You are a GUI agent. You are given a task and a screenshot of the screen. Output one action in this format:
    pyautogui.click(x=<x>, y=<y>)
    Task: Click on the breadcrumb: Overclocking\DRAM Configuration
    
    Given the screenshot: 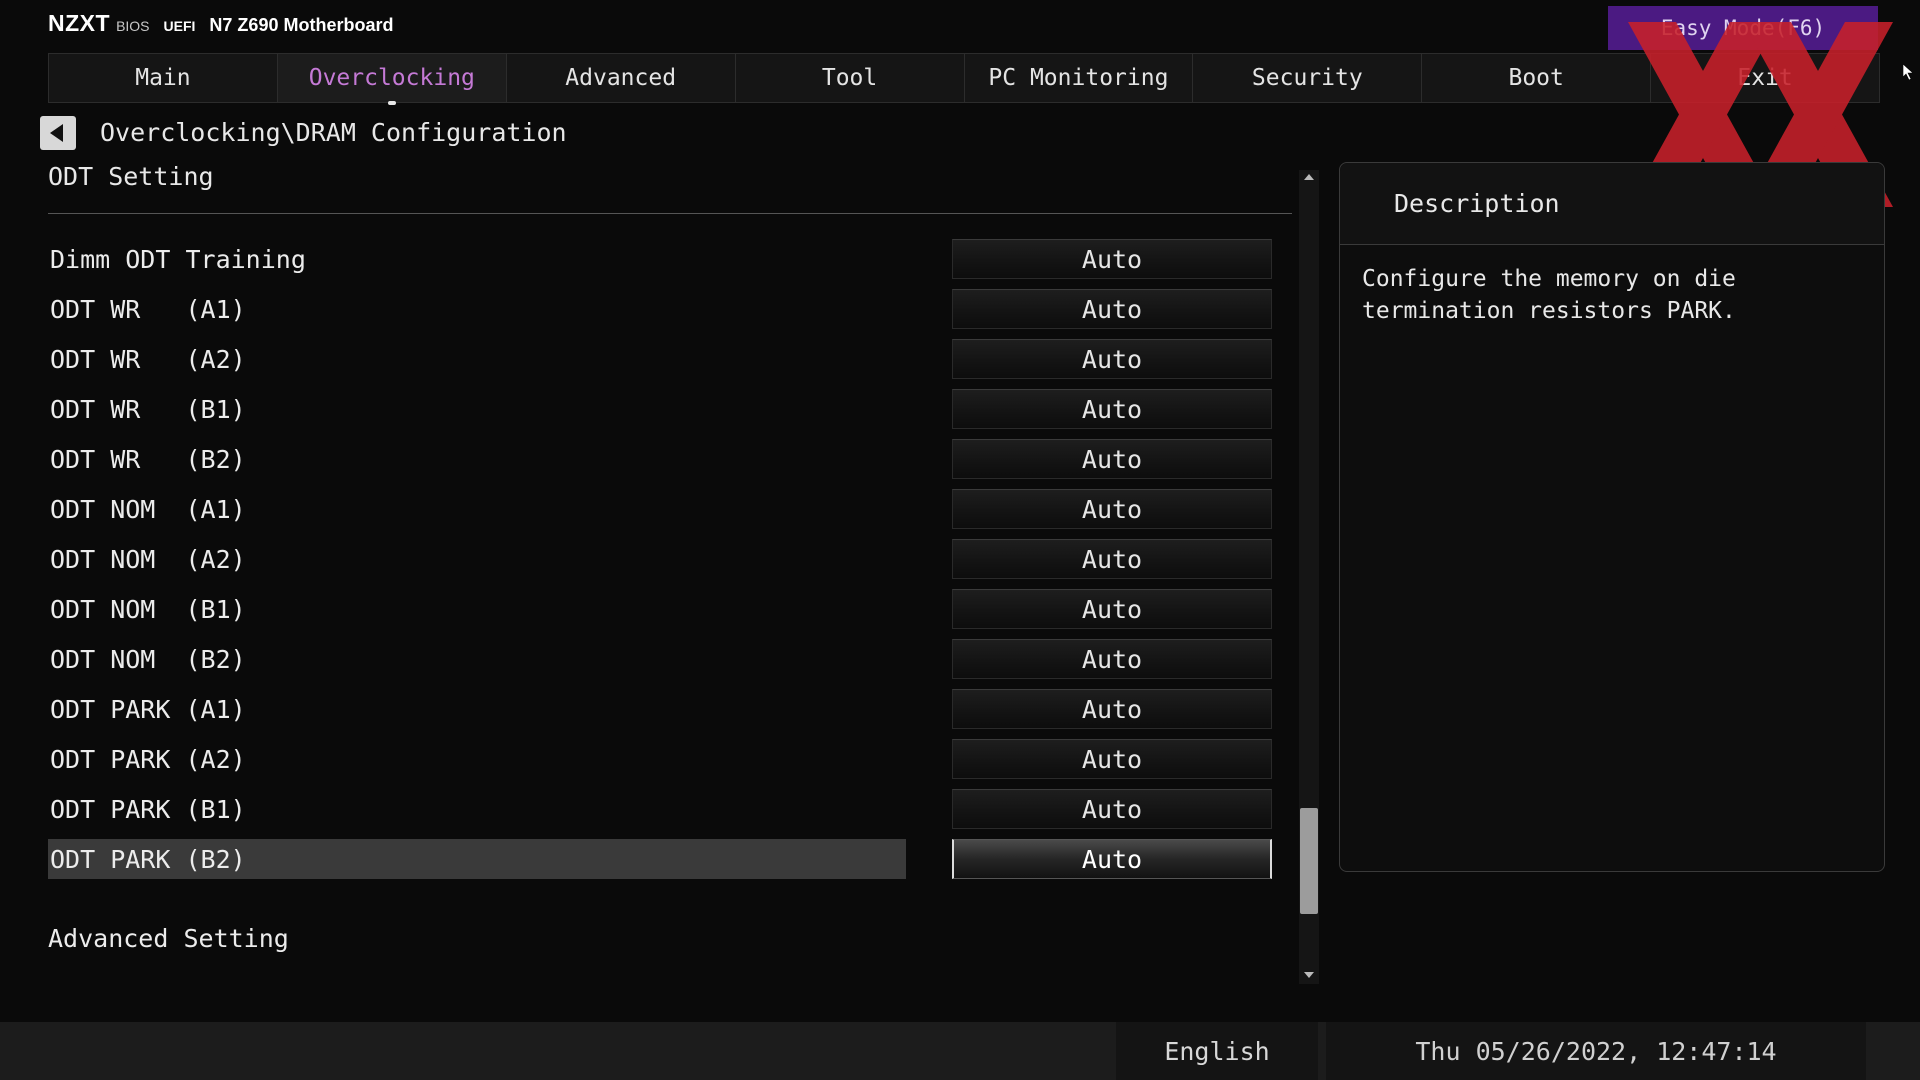 What is the action you would take?
    pyautogui.click(x=333, y=132)
    